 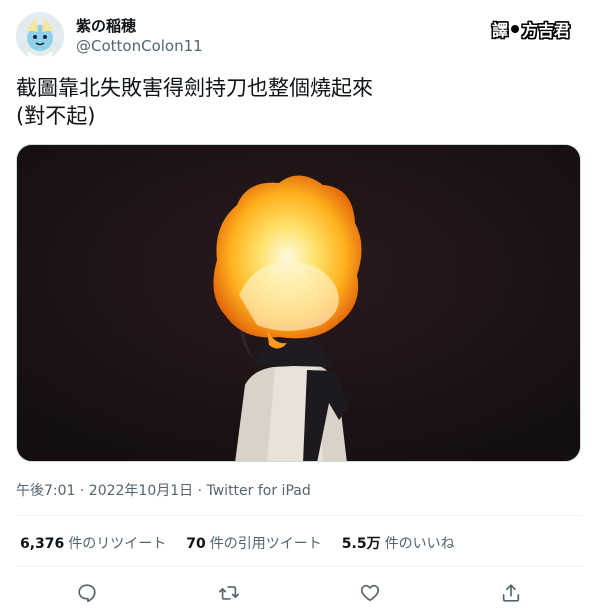 What do you see at coordinates (500, 30) in the screenshot?
I see `translator-prefix: 譯` at bounding box center [500, 30].